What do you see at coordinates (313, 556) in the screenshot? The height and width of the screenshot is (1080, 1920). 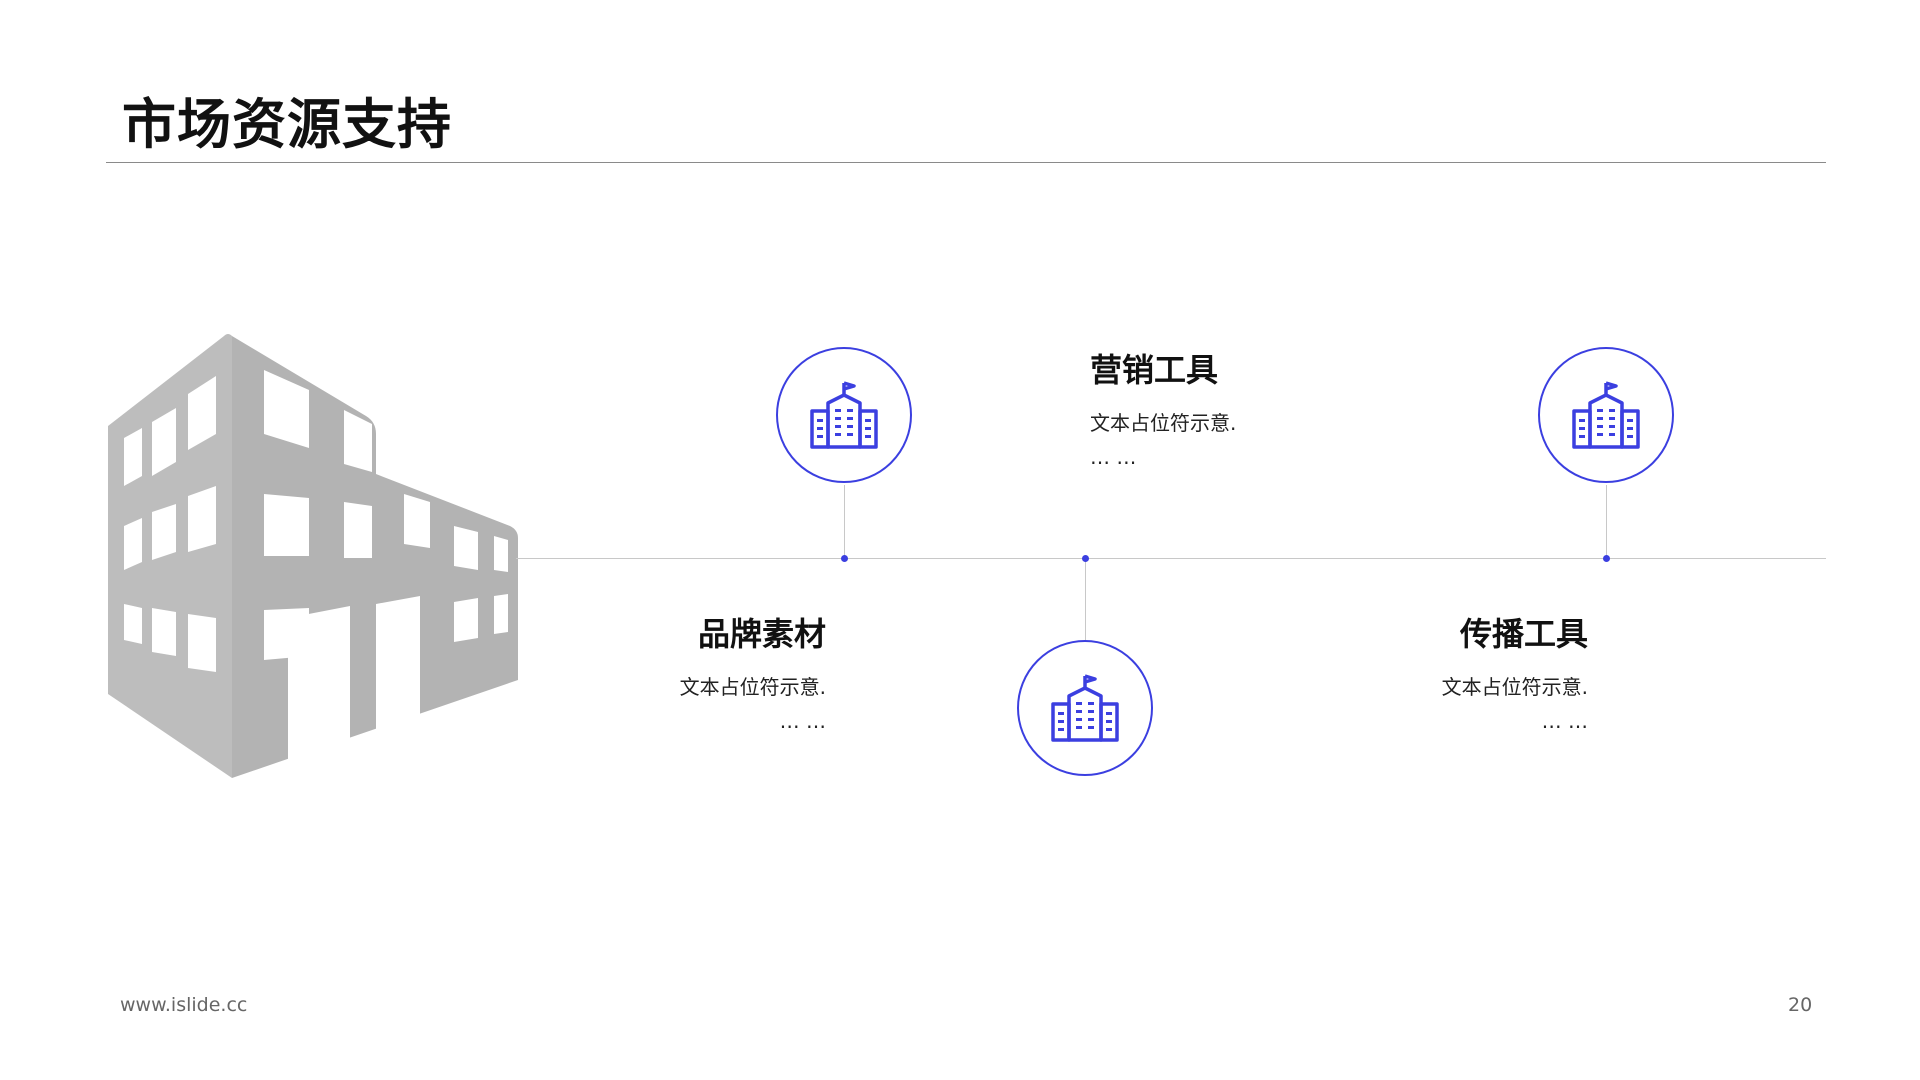 I see `building-illustration` at bounding box center [313, 556].